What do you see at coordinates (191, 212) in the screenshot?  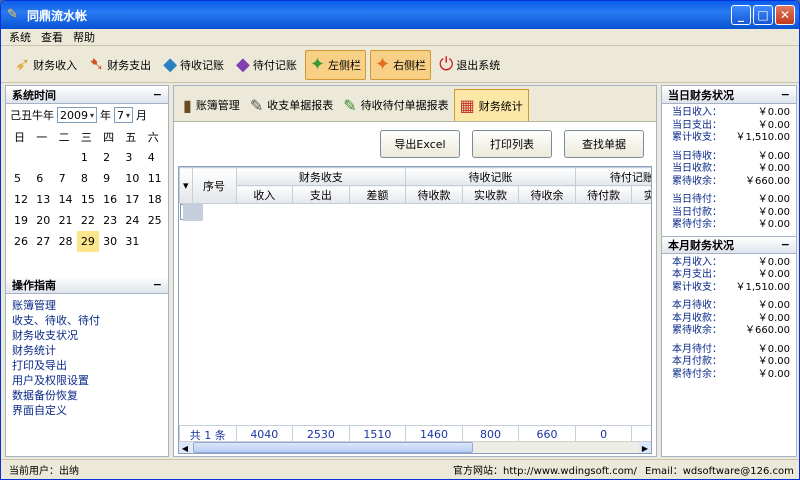 I see `table-row: ▶1404025301510146080066000` at bounding box center [191, 212].